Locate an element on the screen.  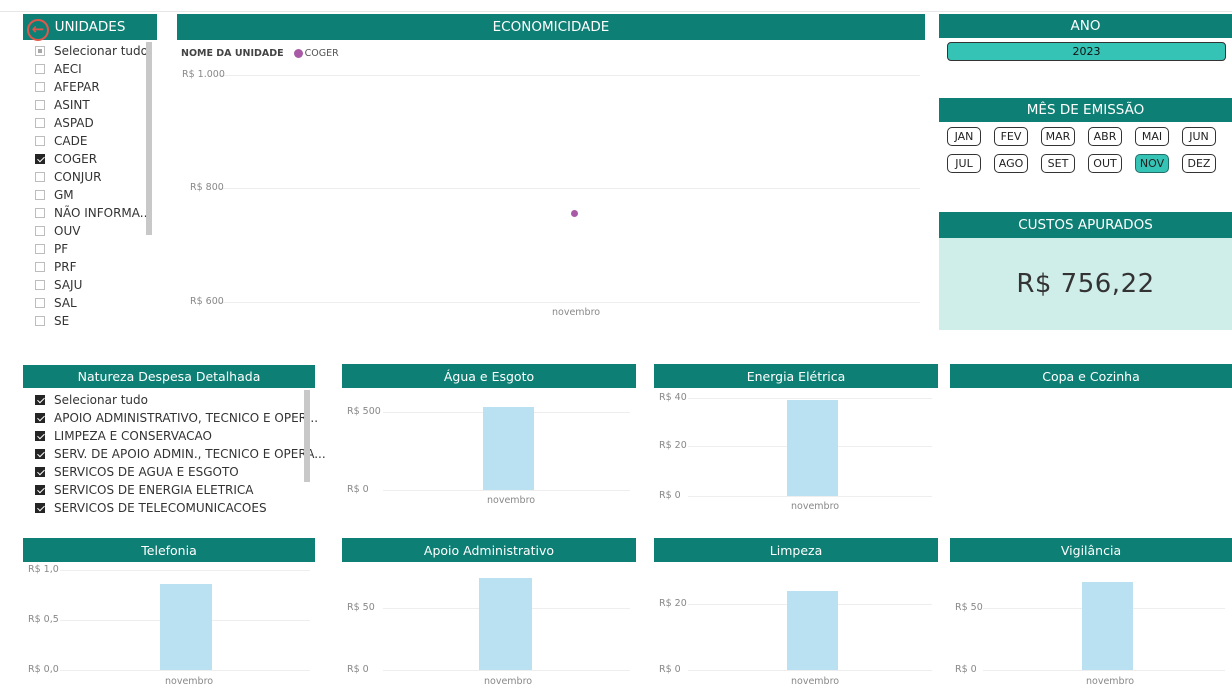
slicer-item-label: OUV is located at coordinates (67, 231).